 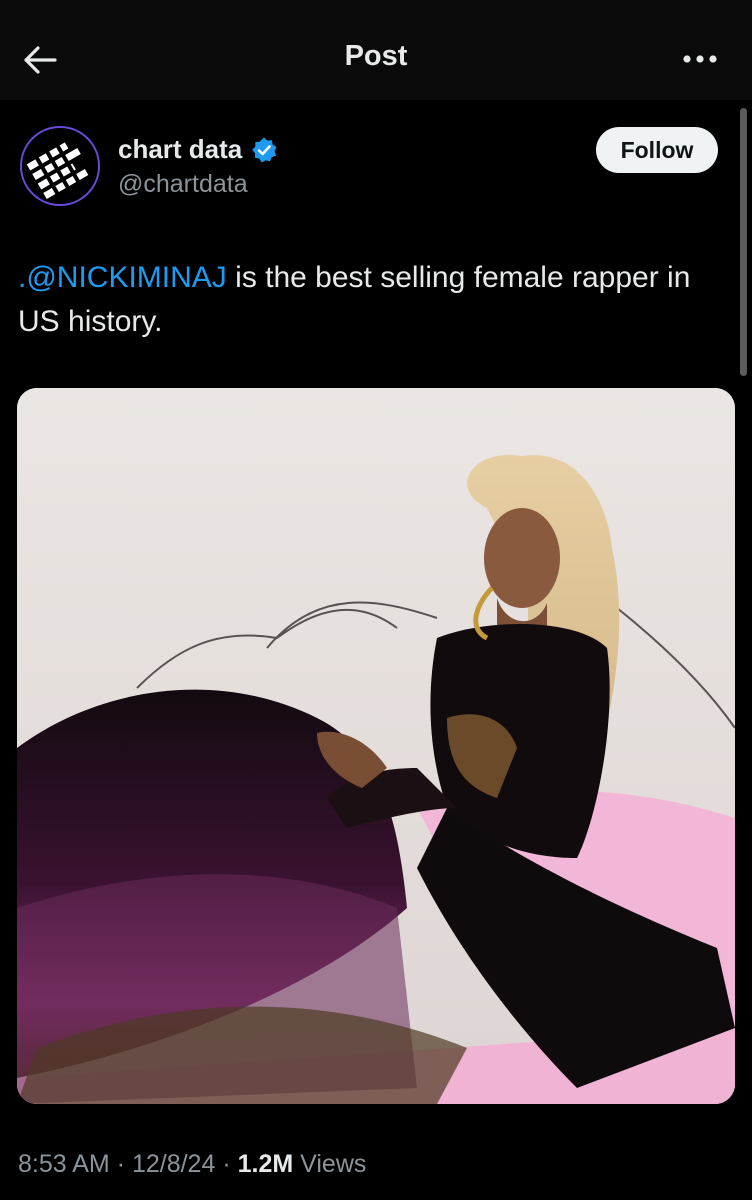 What do you see at coordinates (173, 1164) in the screenshot?
I see `post-date: 12/8/24` at bounding box center [173, 1164].